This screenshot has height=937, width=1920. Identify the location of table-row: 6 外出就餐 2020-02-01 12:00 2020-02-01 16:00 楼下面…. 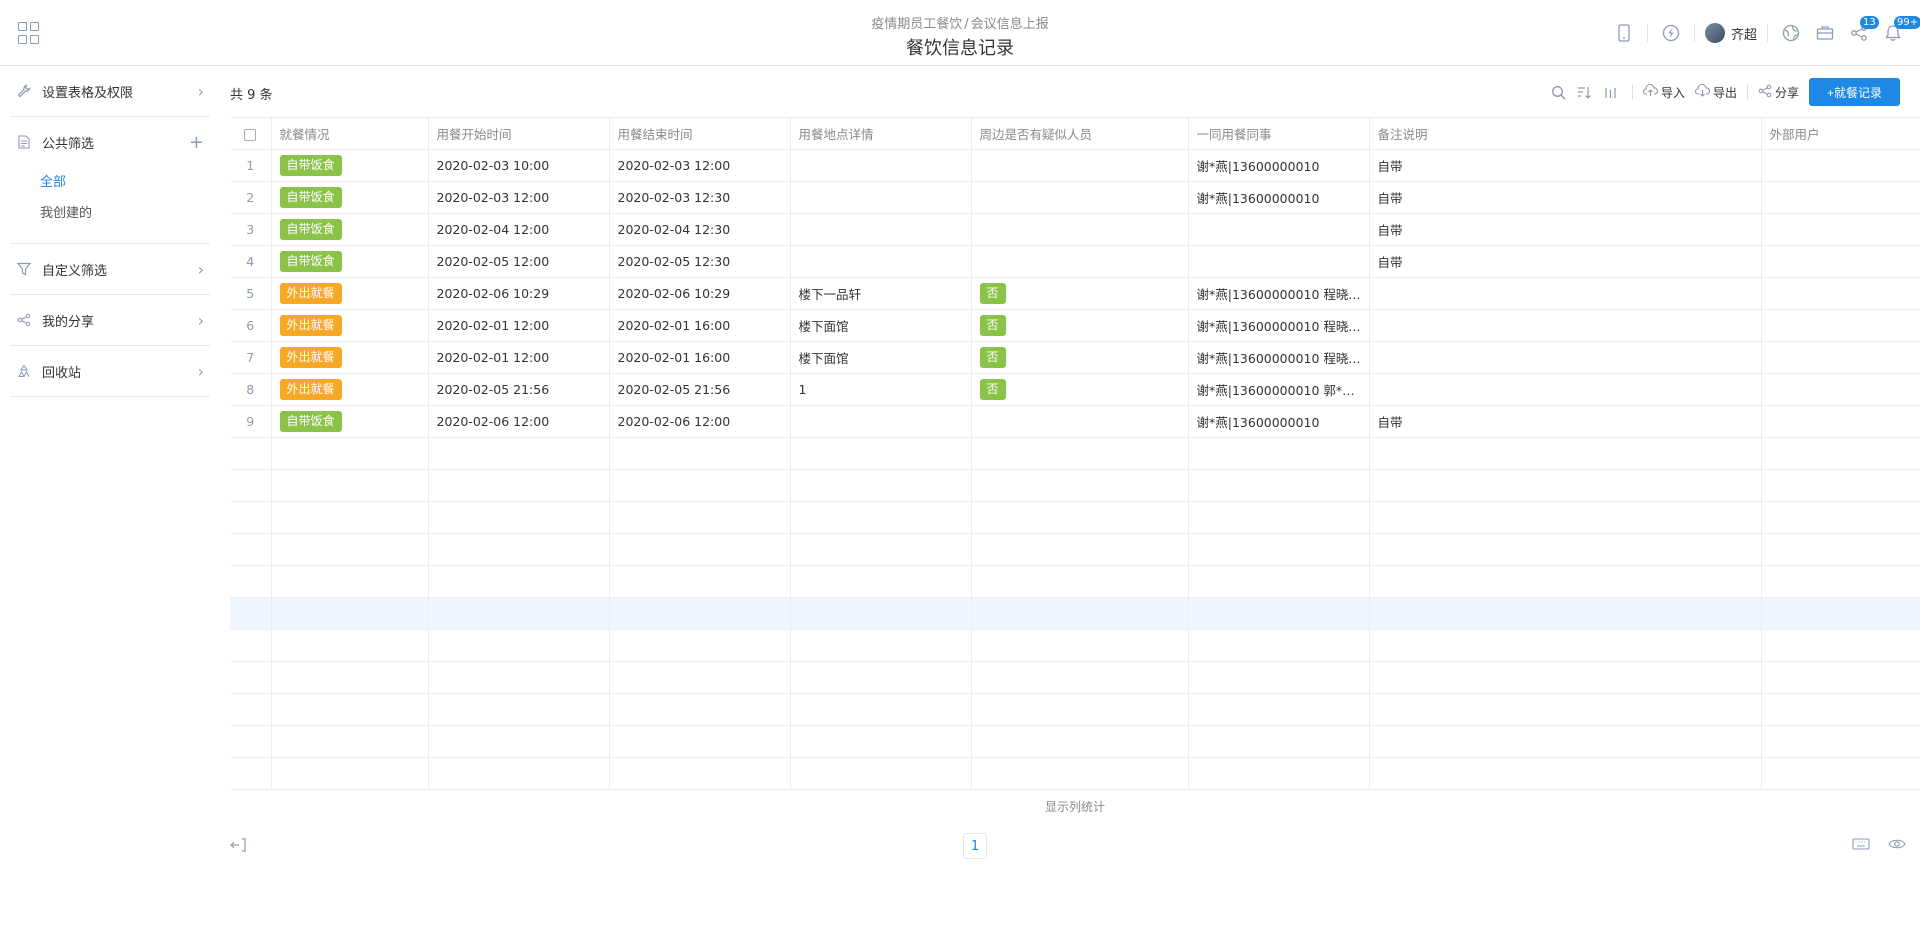
(1075, 325).